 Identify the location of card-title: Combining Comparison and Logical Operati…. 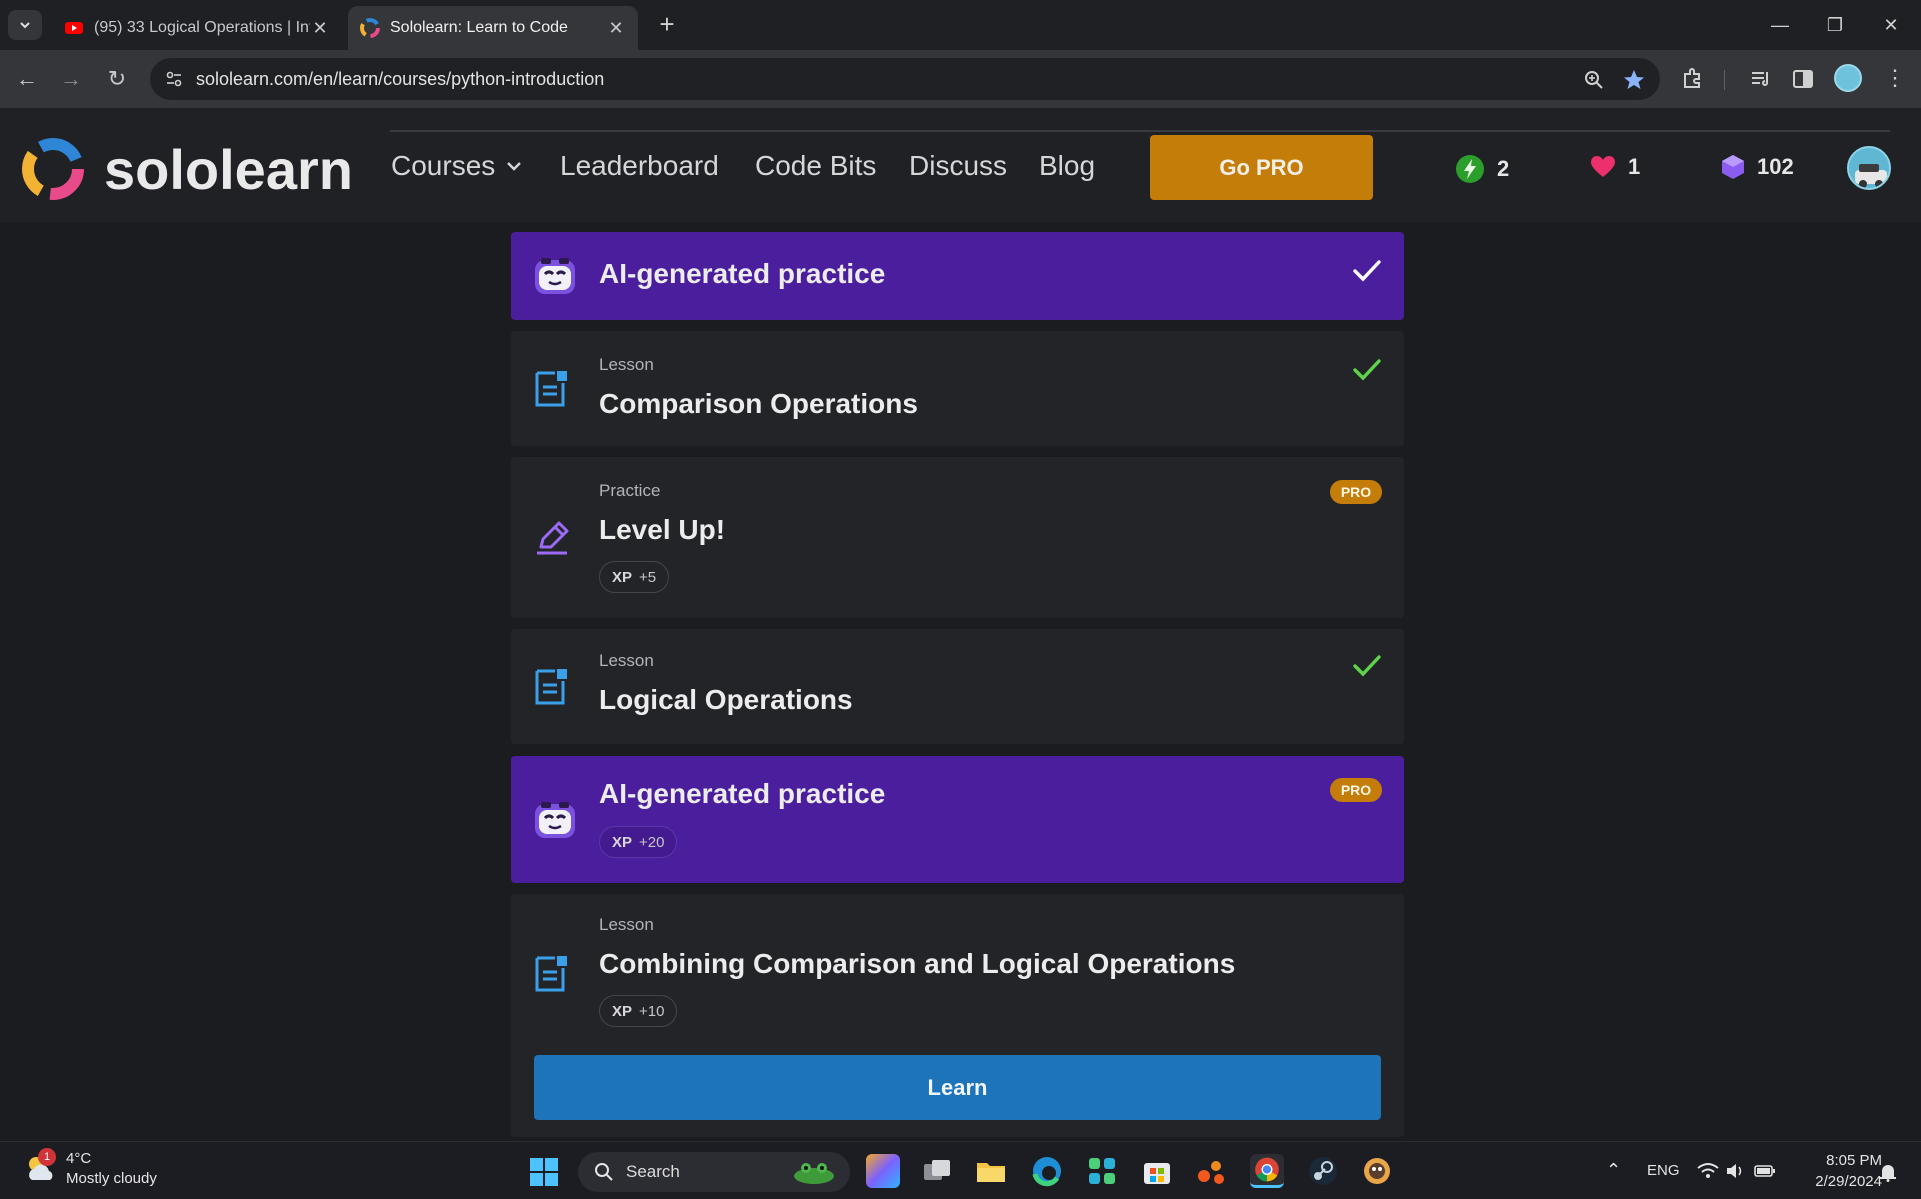
(917, 963).